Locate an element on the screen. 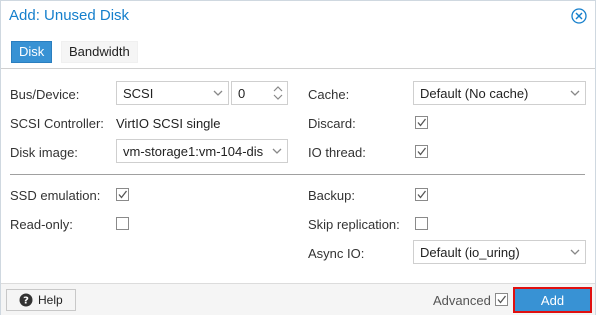  async-io-select: Default (io_uring) is located at coordinates (499, 252).